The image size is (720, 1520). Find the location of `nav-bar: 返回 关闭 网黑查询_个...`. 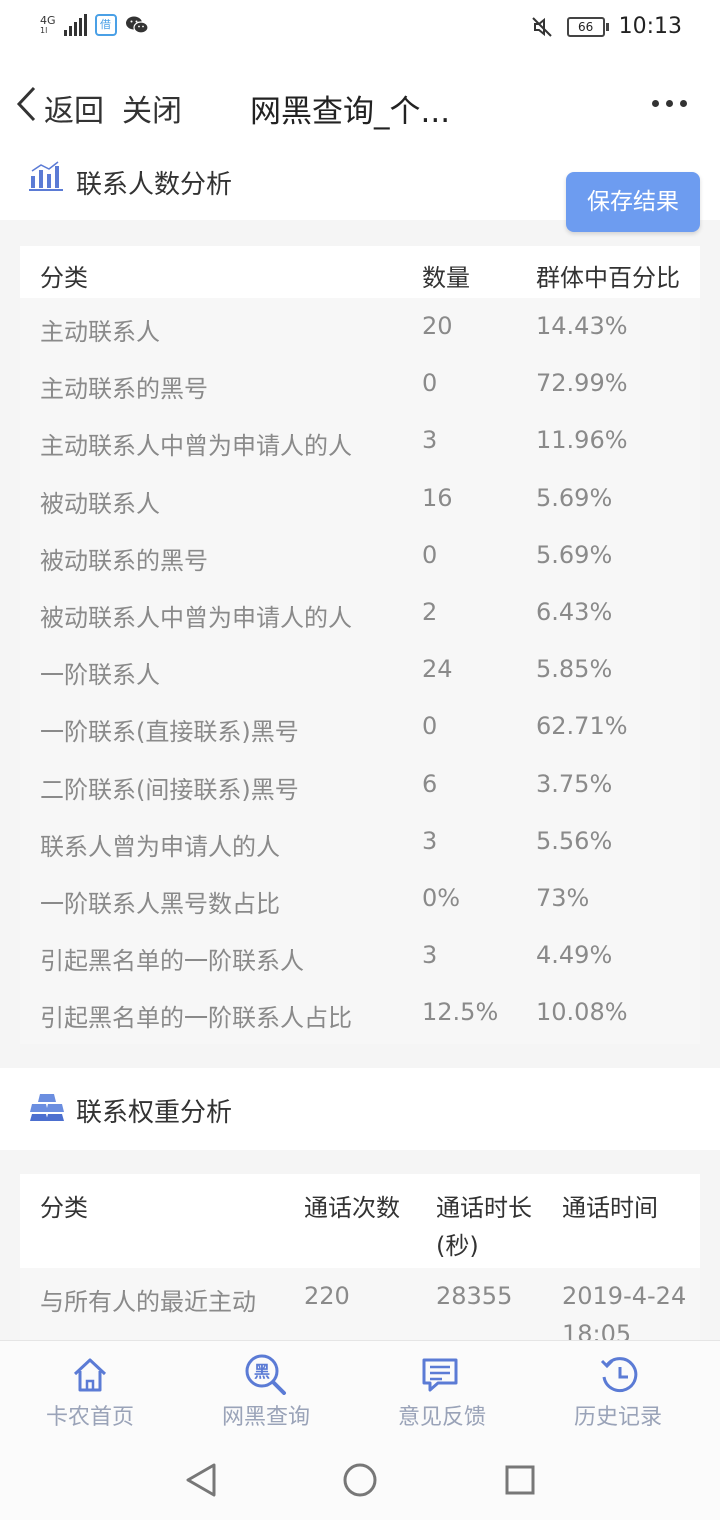

nav-bar: 返回 关闭 网黑查询_个... is located at coordinates (360, 104).